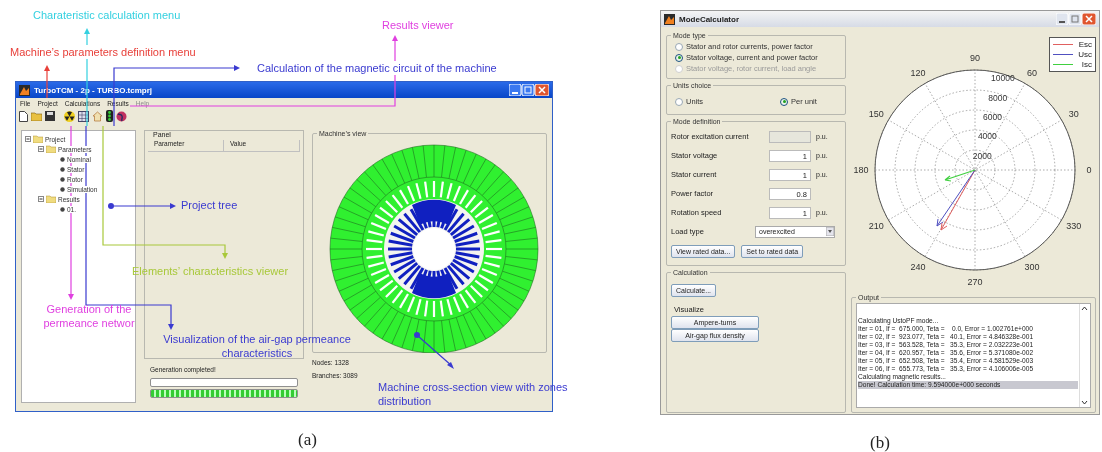  Describe the element at coordinates (1032, 267) in the screenshot. I see `angle-label: 300` at that location.